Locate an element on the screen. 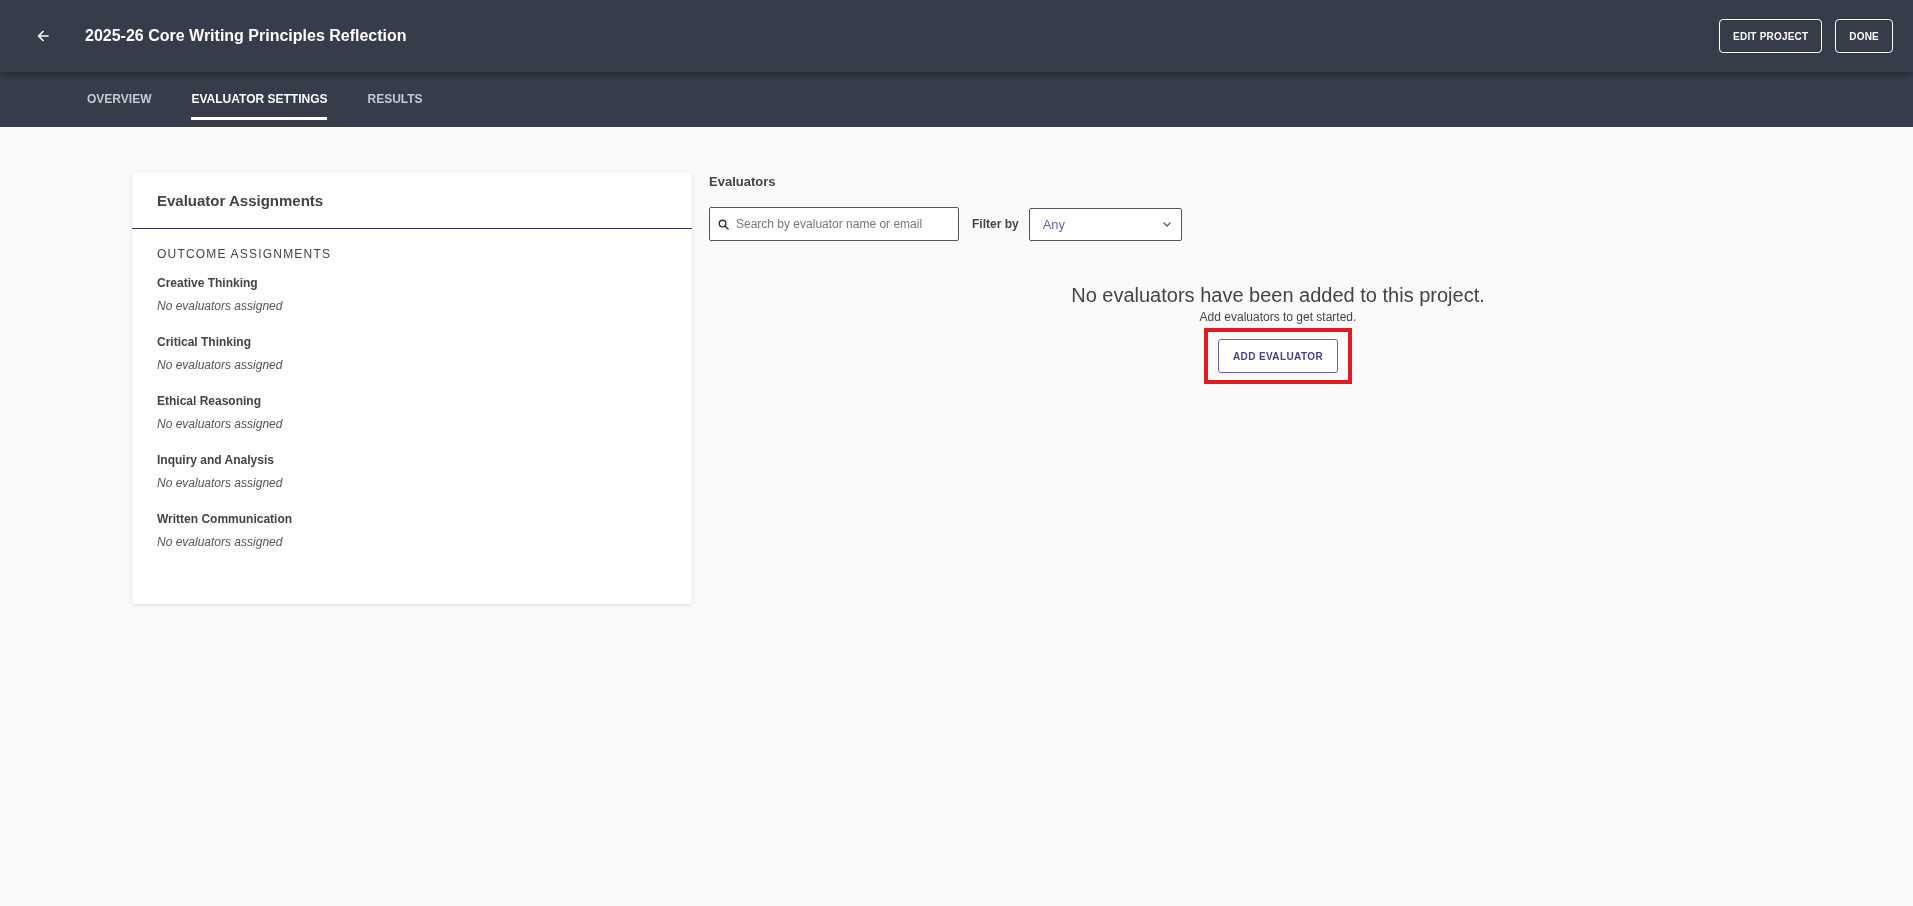 The width and height of the screenshot is (1913, 906). search-icon is located at coordinates (723, 224).